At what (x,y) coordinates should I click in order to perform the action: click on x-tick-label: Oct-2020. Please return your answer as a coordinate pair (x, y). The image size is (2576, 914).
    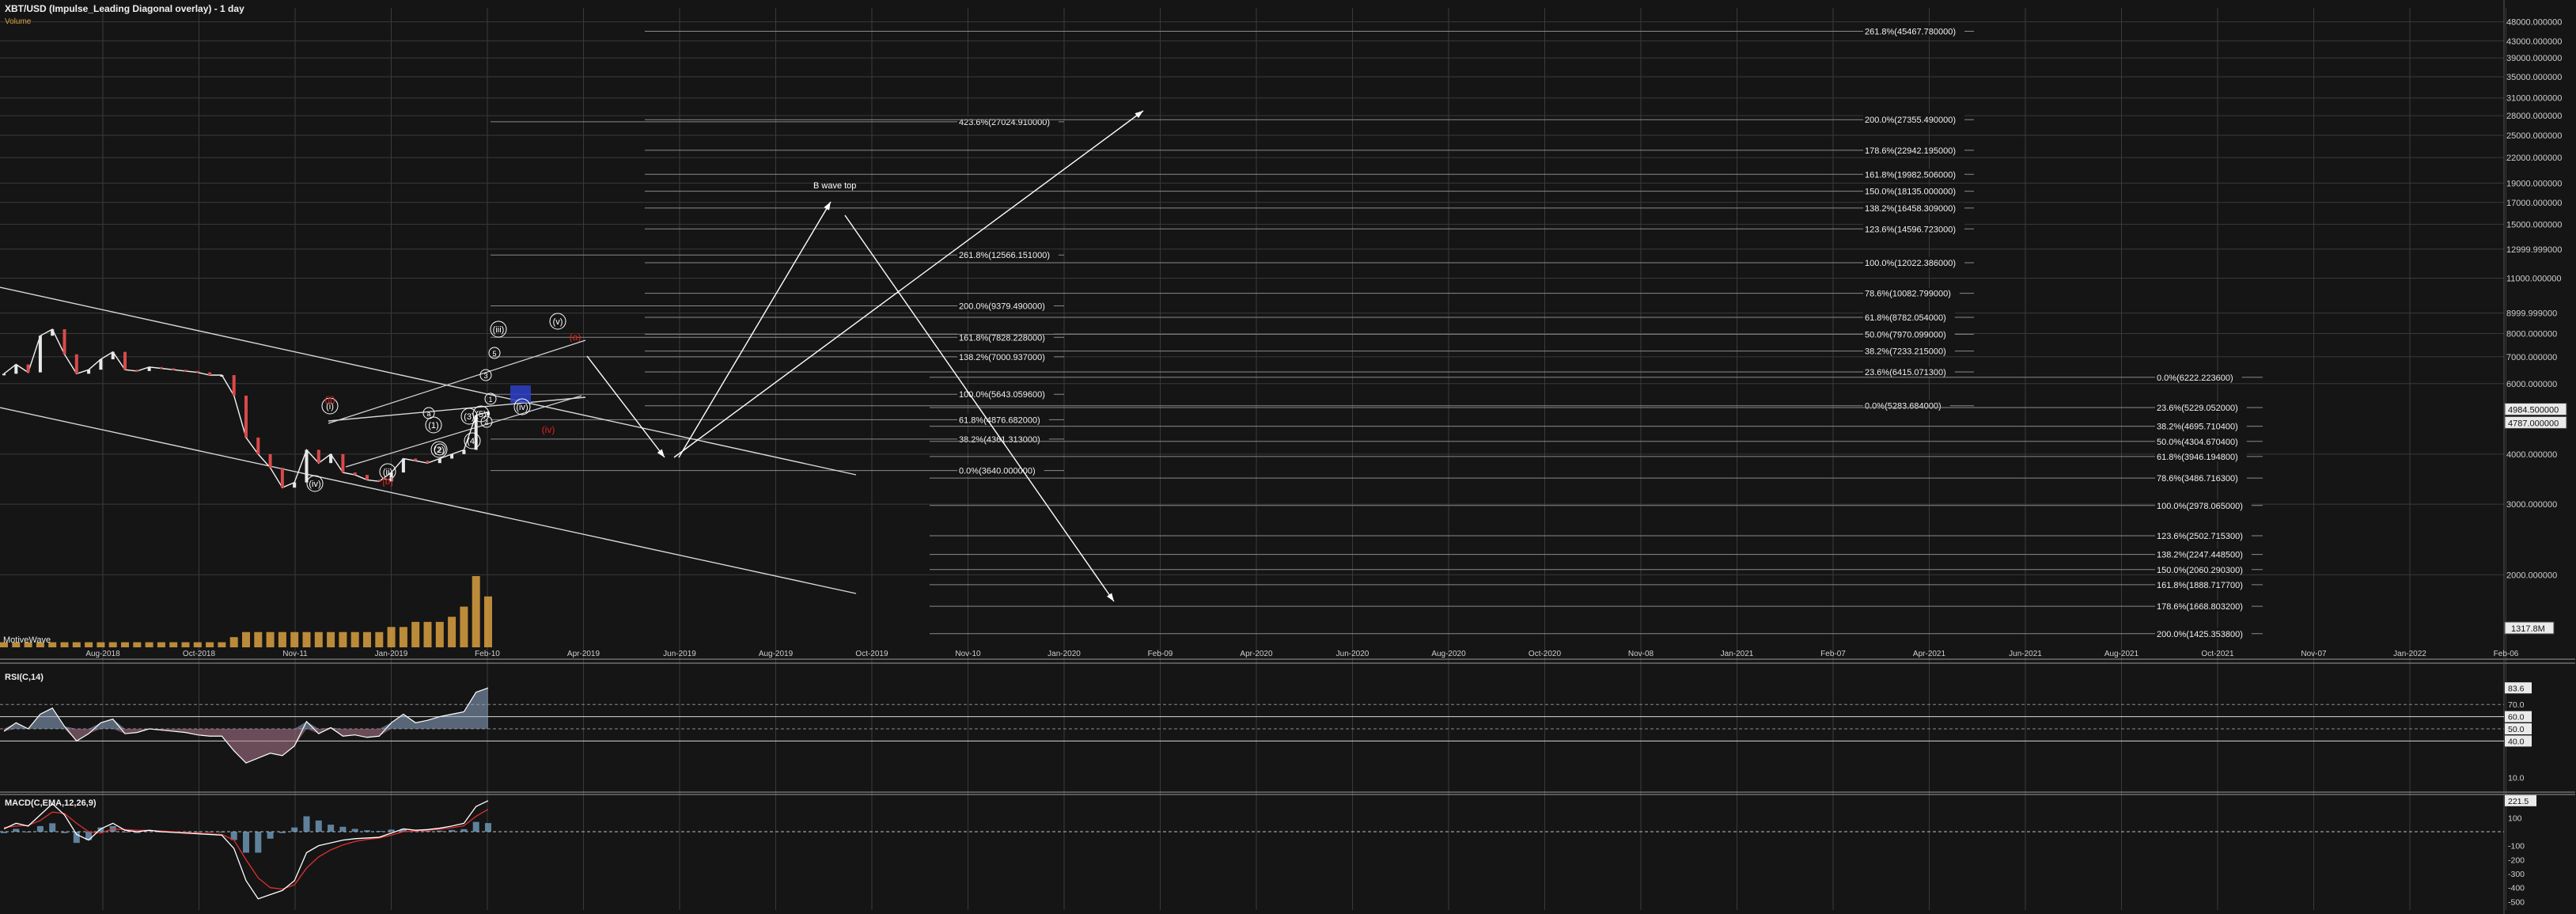
    Looking at the image, I should click on (1545, 654).